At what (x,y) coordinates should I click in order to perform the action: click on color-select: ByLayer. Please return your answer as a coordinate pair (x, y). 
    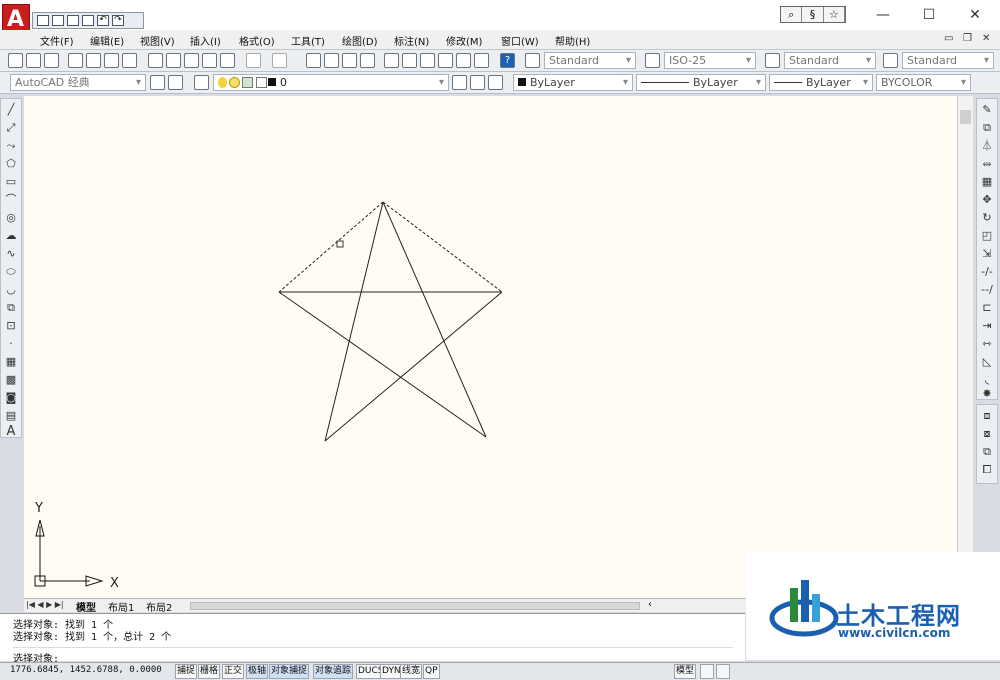
    Looking at the image, I should click on (573, 82).